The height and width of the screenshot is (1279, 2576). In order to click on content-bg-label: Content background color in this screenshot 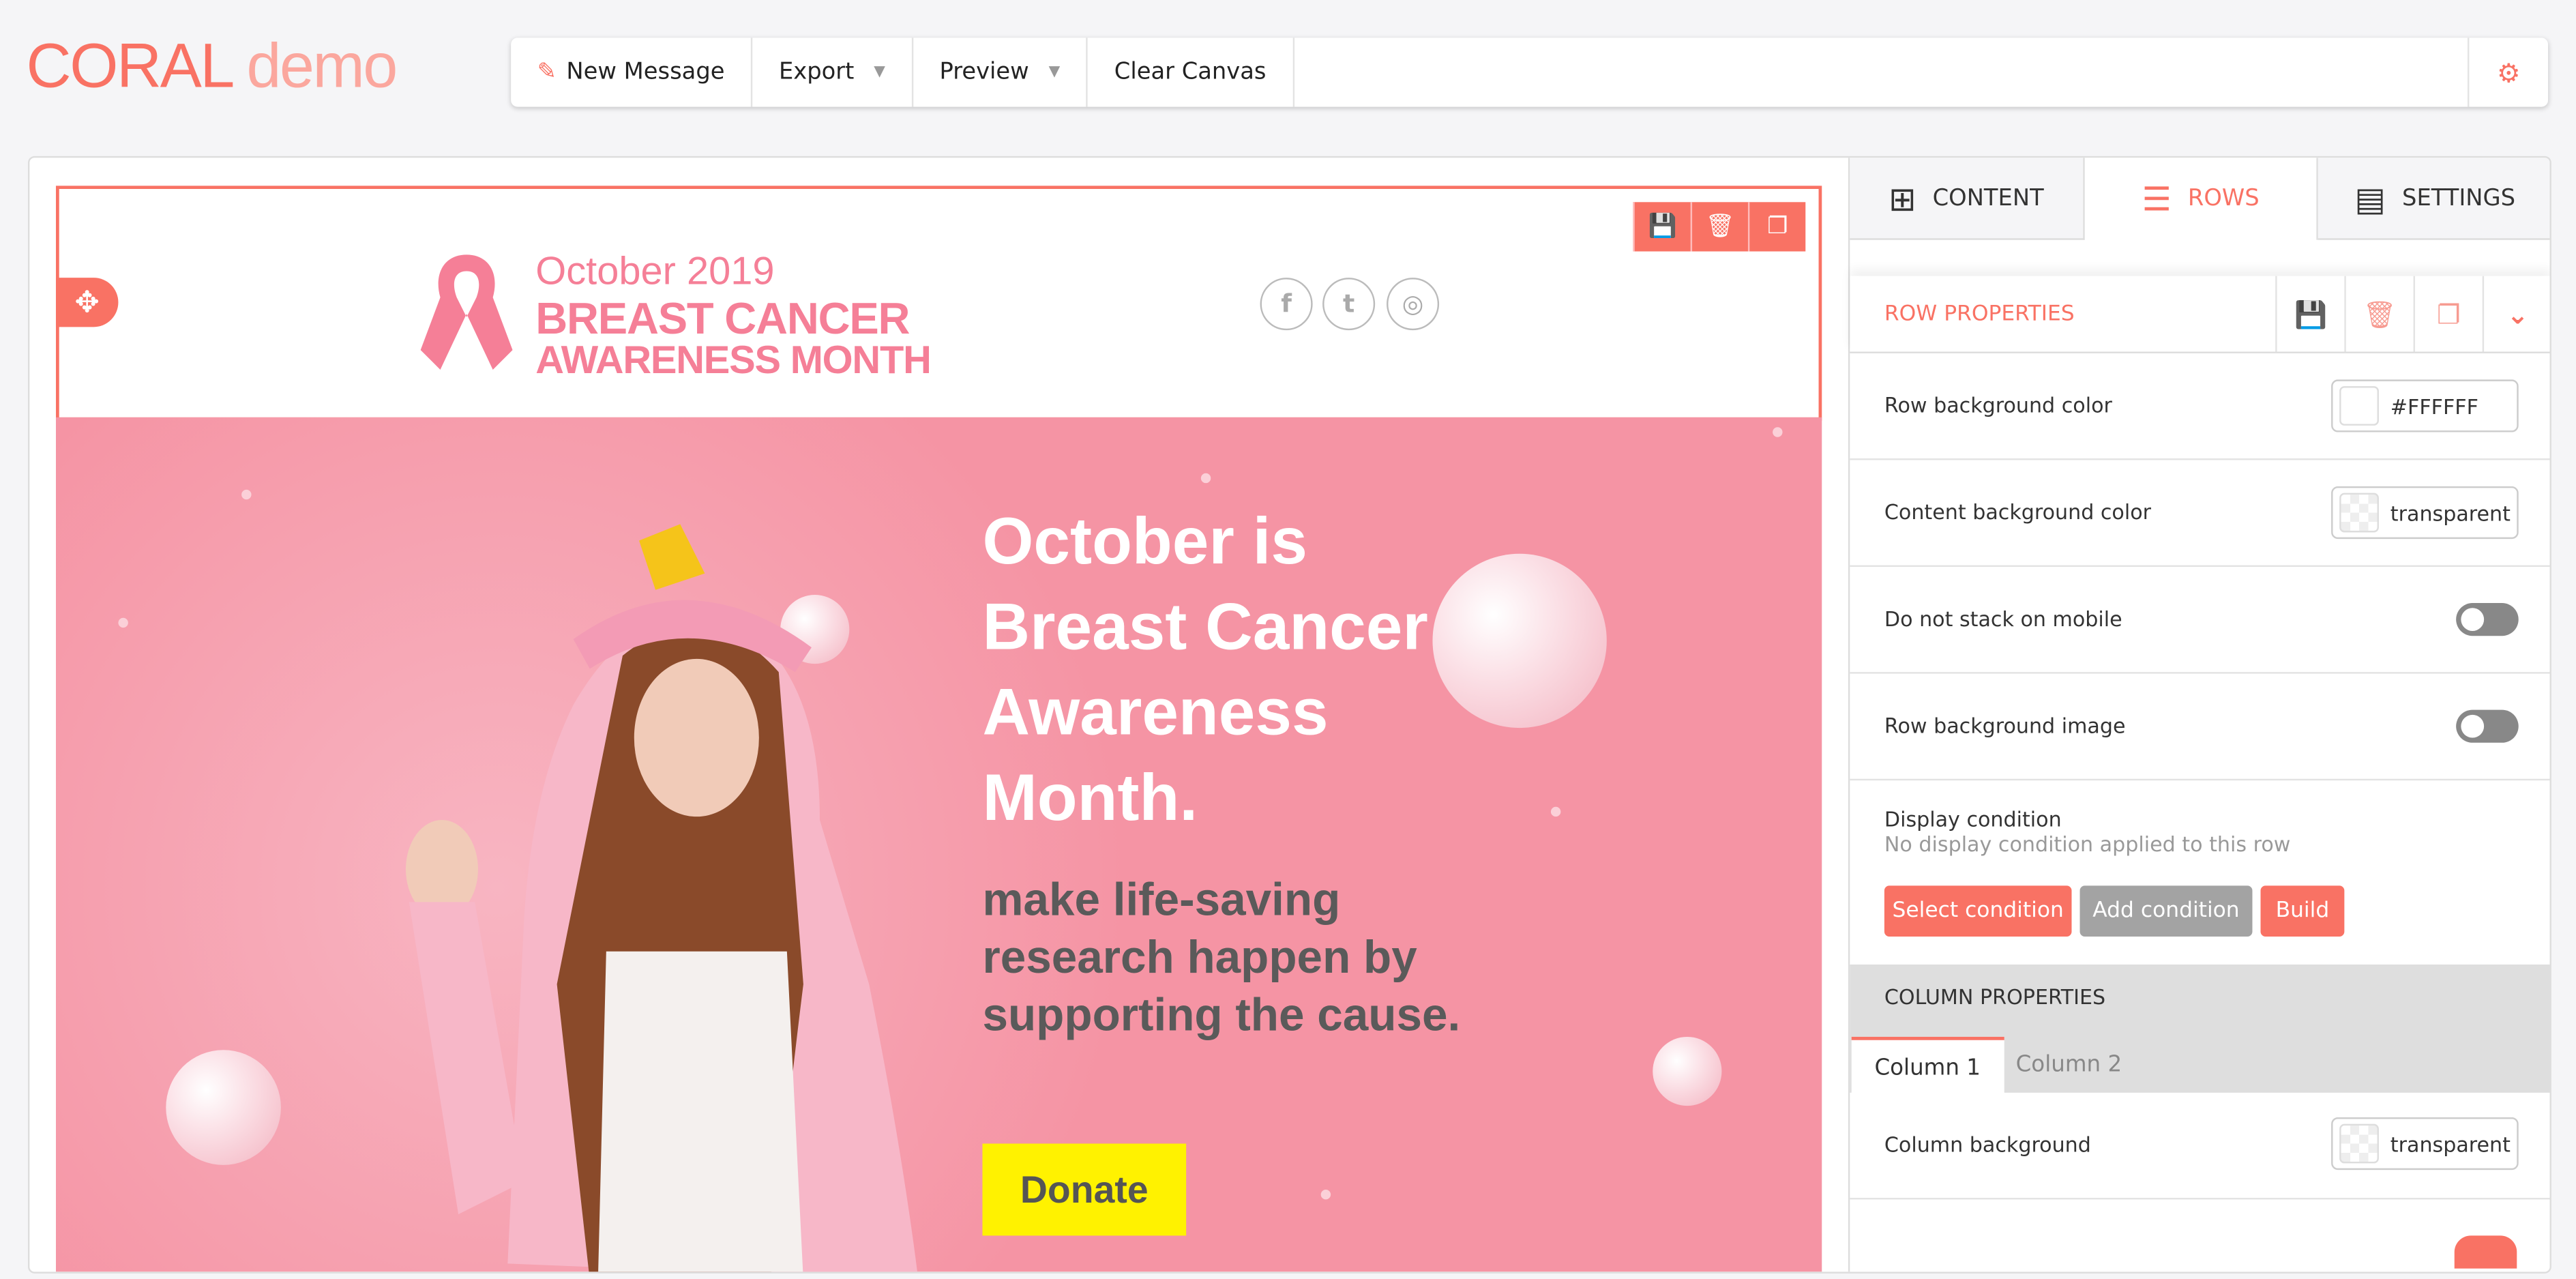, I will do `click(2018, 512)`.